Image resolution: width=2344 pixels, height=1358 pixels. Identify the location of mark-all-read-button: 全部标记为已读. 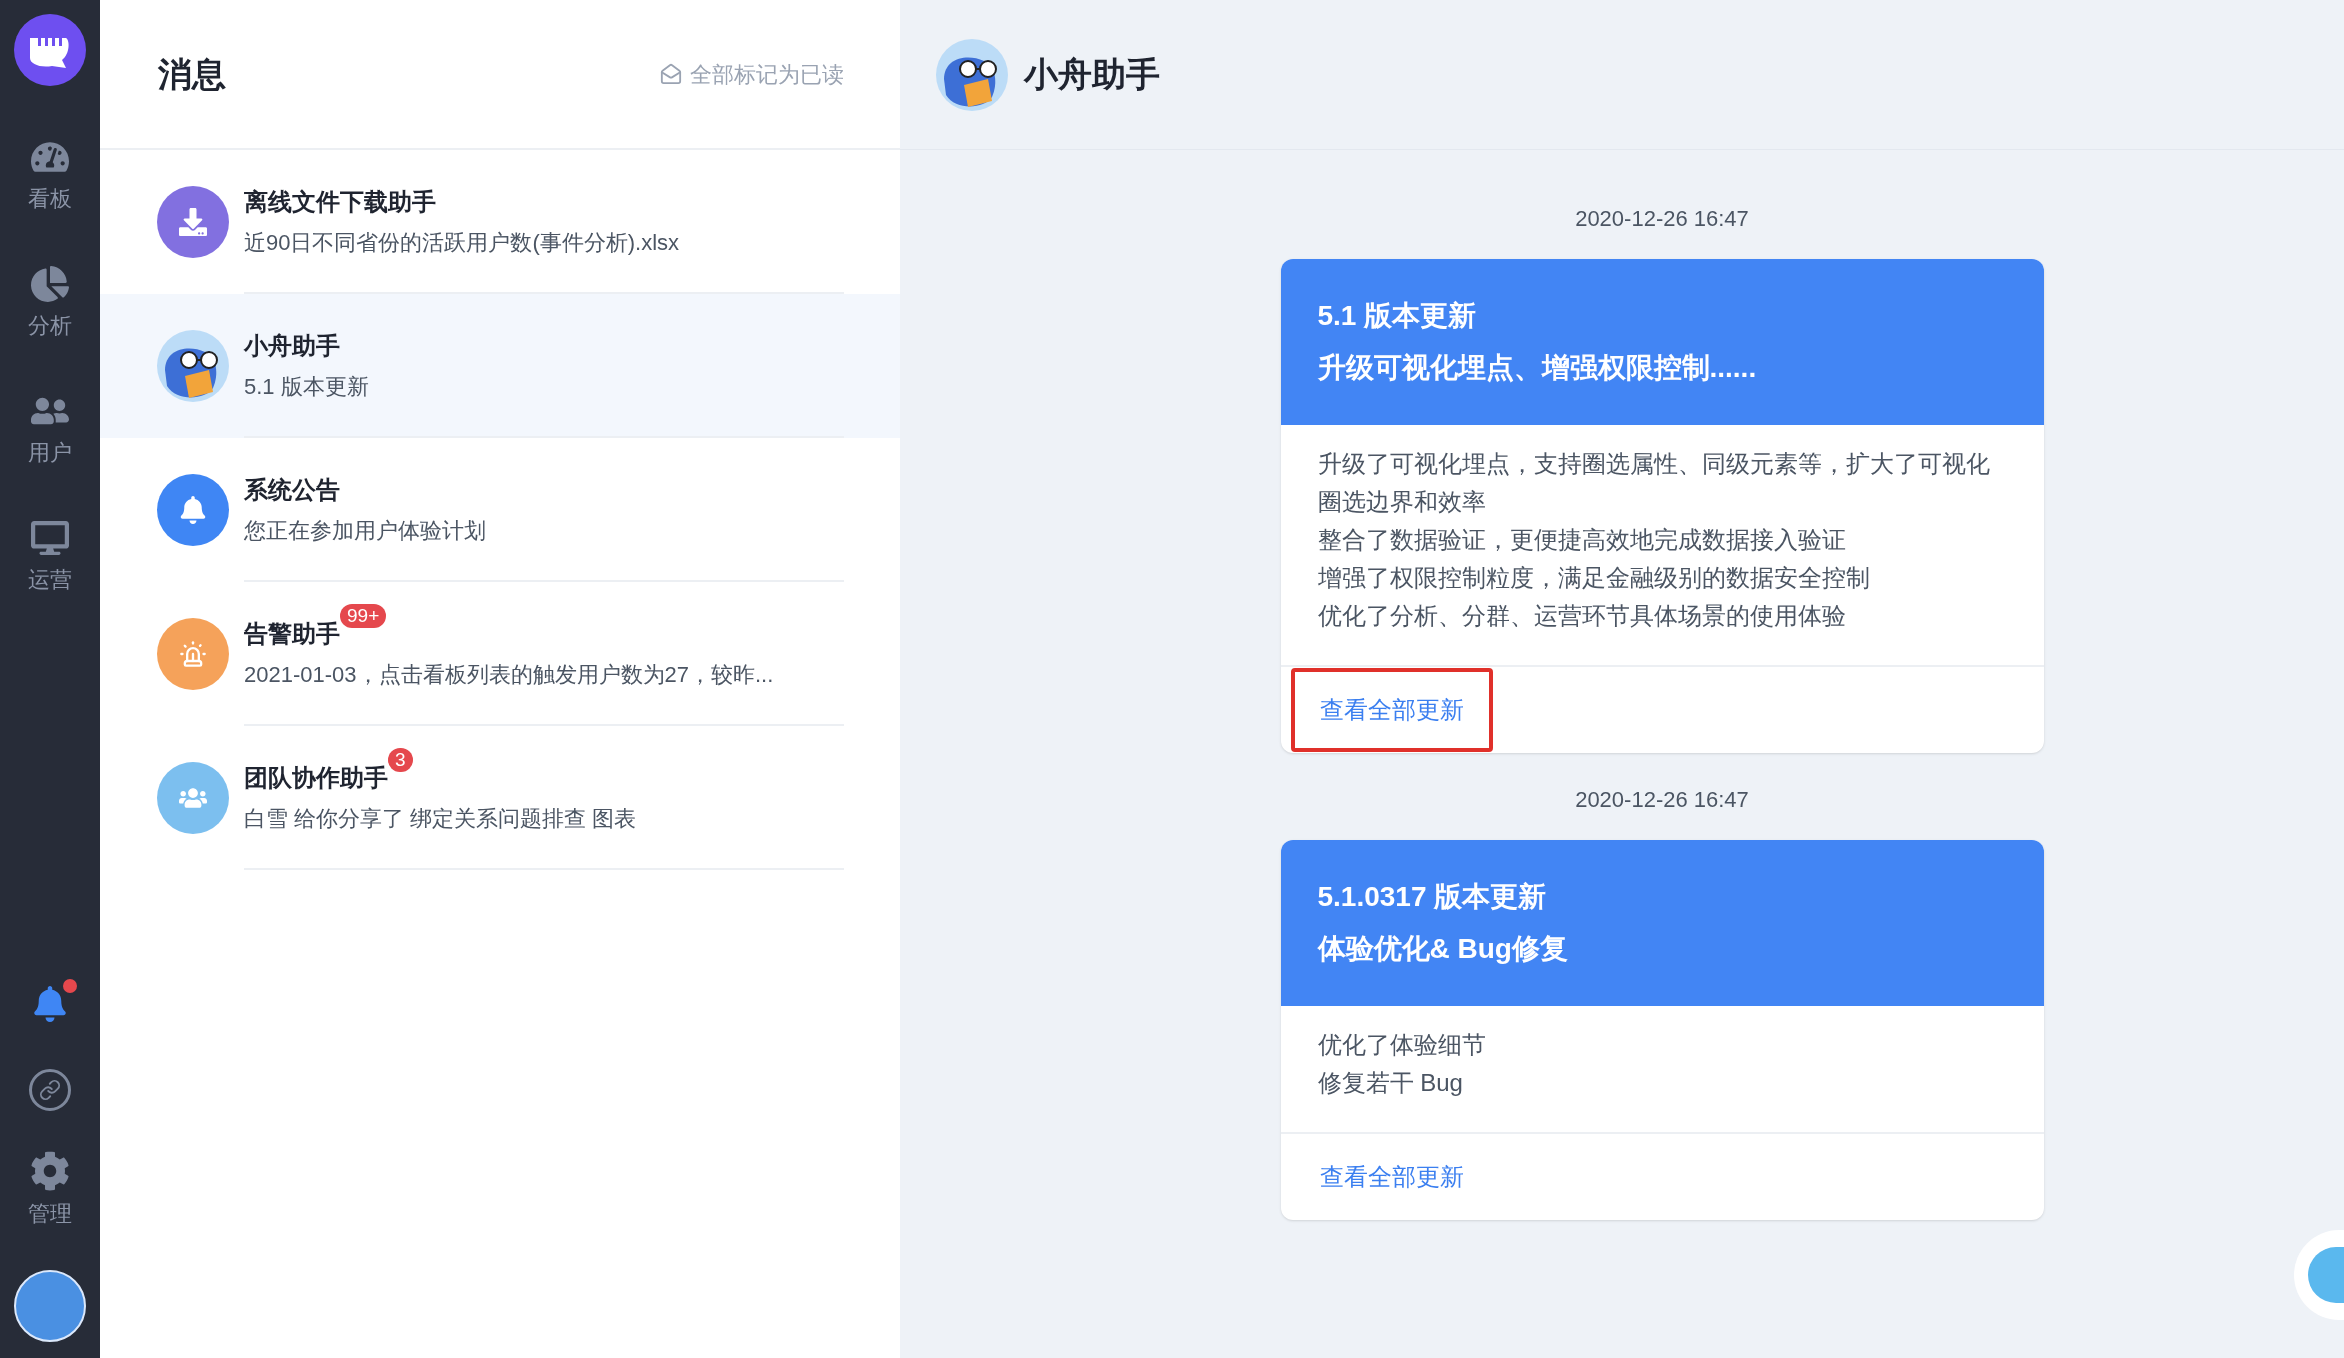
(752, 74).